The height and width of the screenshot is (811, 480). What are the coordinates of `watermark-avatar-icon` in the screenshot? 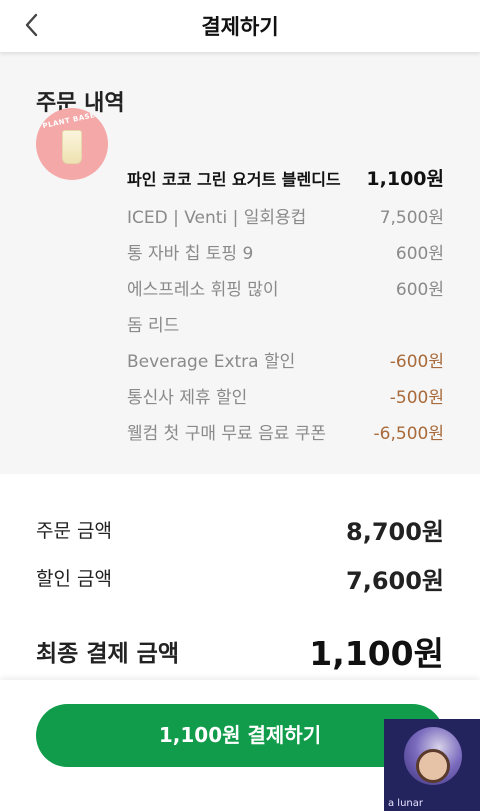 It's located at (433, 766).